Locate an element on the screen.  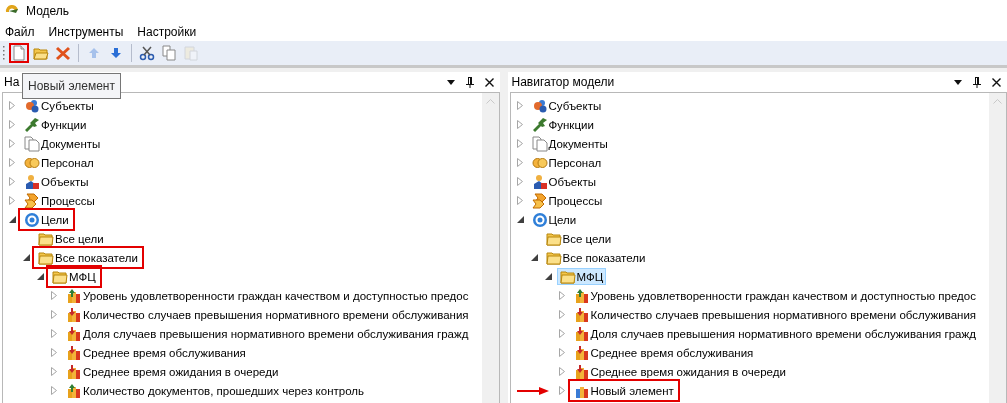
panel-title: На is located at coordinates (12, 82).